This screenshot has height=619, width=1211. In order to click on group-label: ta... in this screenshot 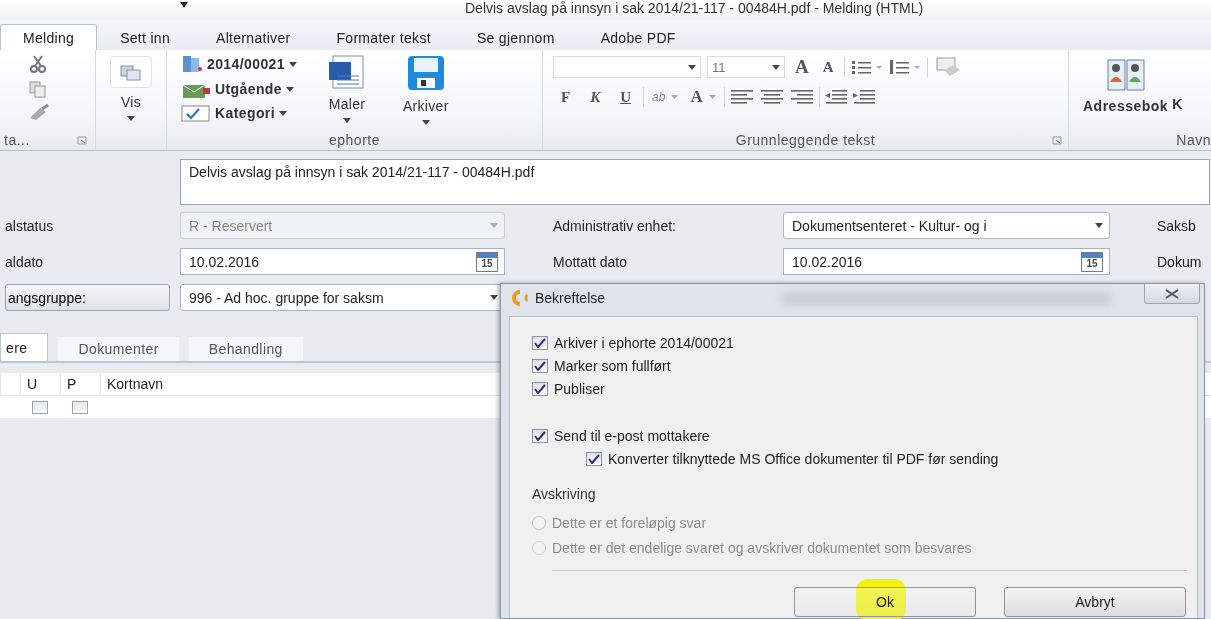, I will do `click(17, 140)`.